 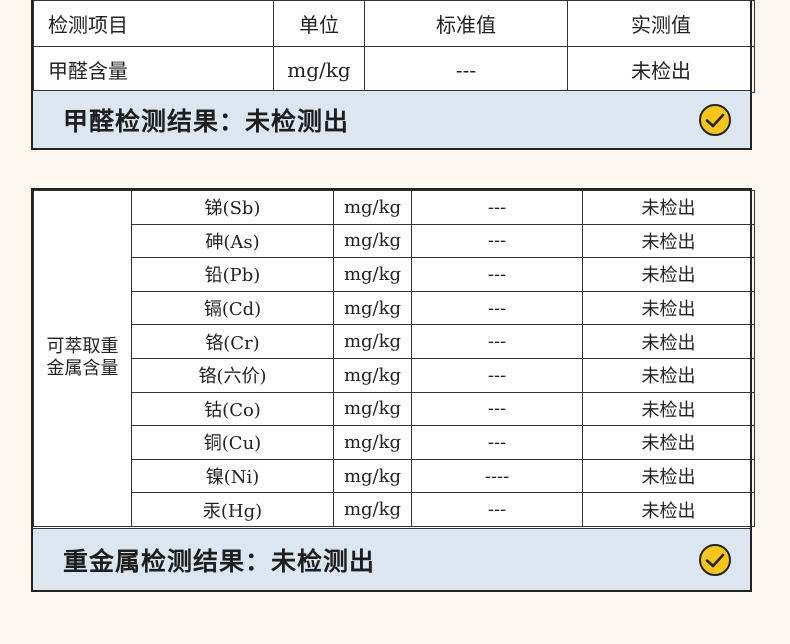 What do you see at coordinates (232, 509) in the screenshot?
I see `element-cell: 汞(Hg)` at bounding box center [232, 509].